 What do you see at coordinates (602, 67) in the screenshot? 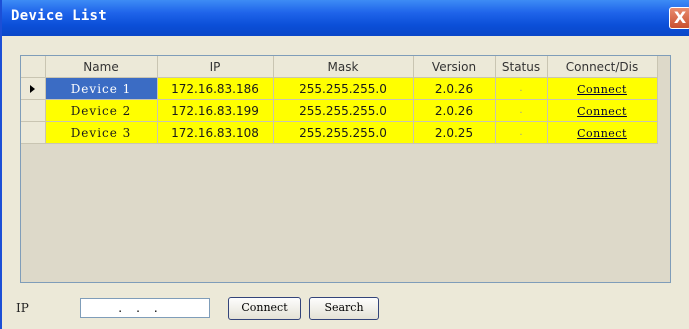
I see `column-header-connect: Connect/Dis` at bounding box center [602, 67].